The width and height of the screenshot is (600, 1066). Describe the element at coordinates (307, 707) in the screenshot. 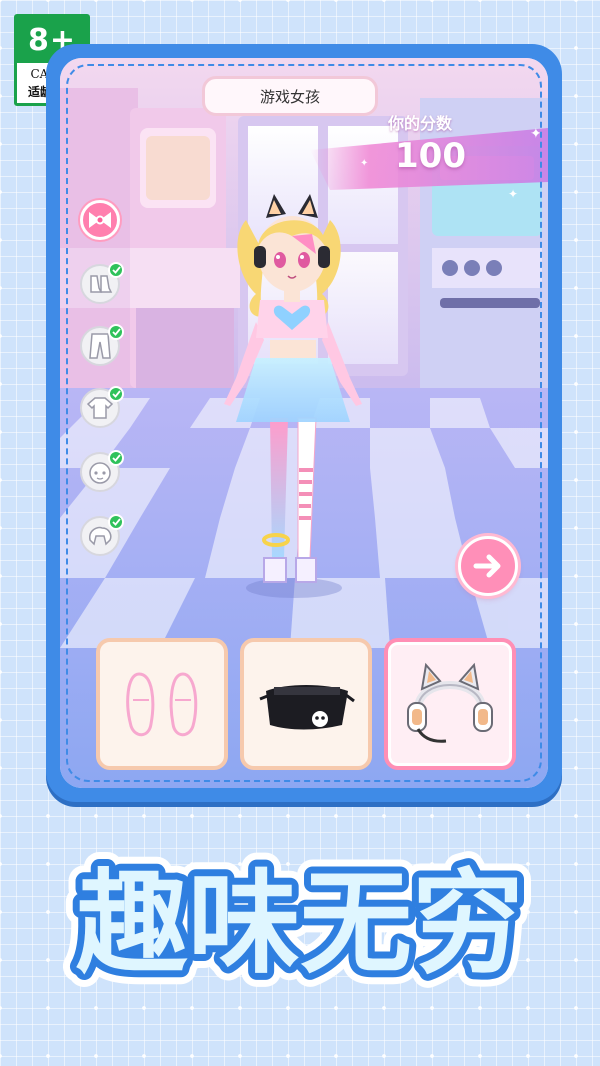

I see `black-skirt-icon` at that location.